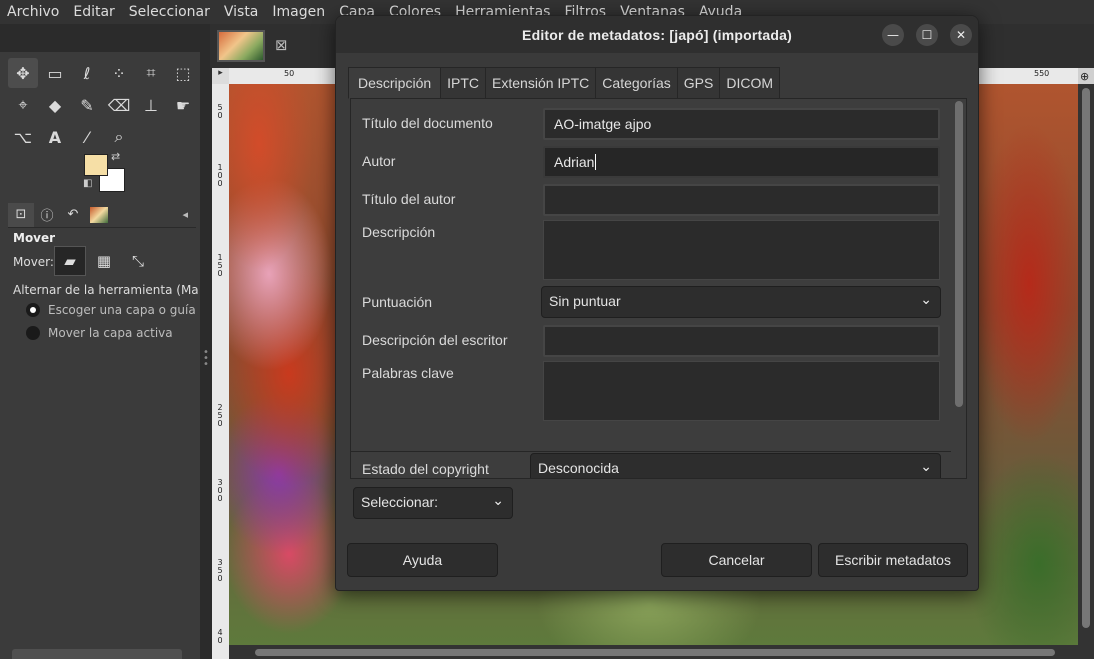 This screenshot has width=1094, height=659. I want to click on lasso-icon: ℓ, so click(87, 73).